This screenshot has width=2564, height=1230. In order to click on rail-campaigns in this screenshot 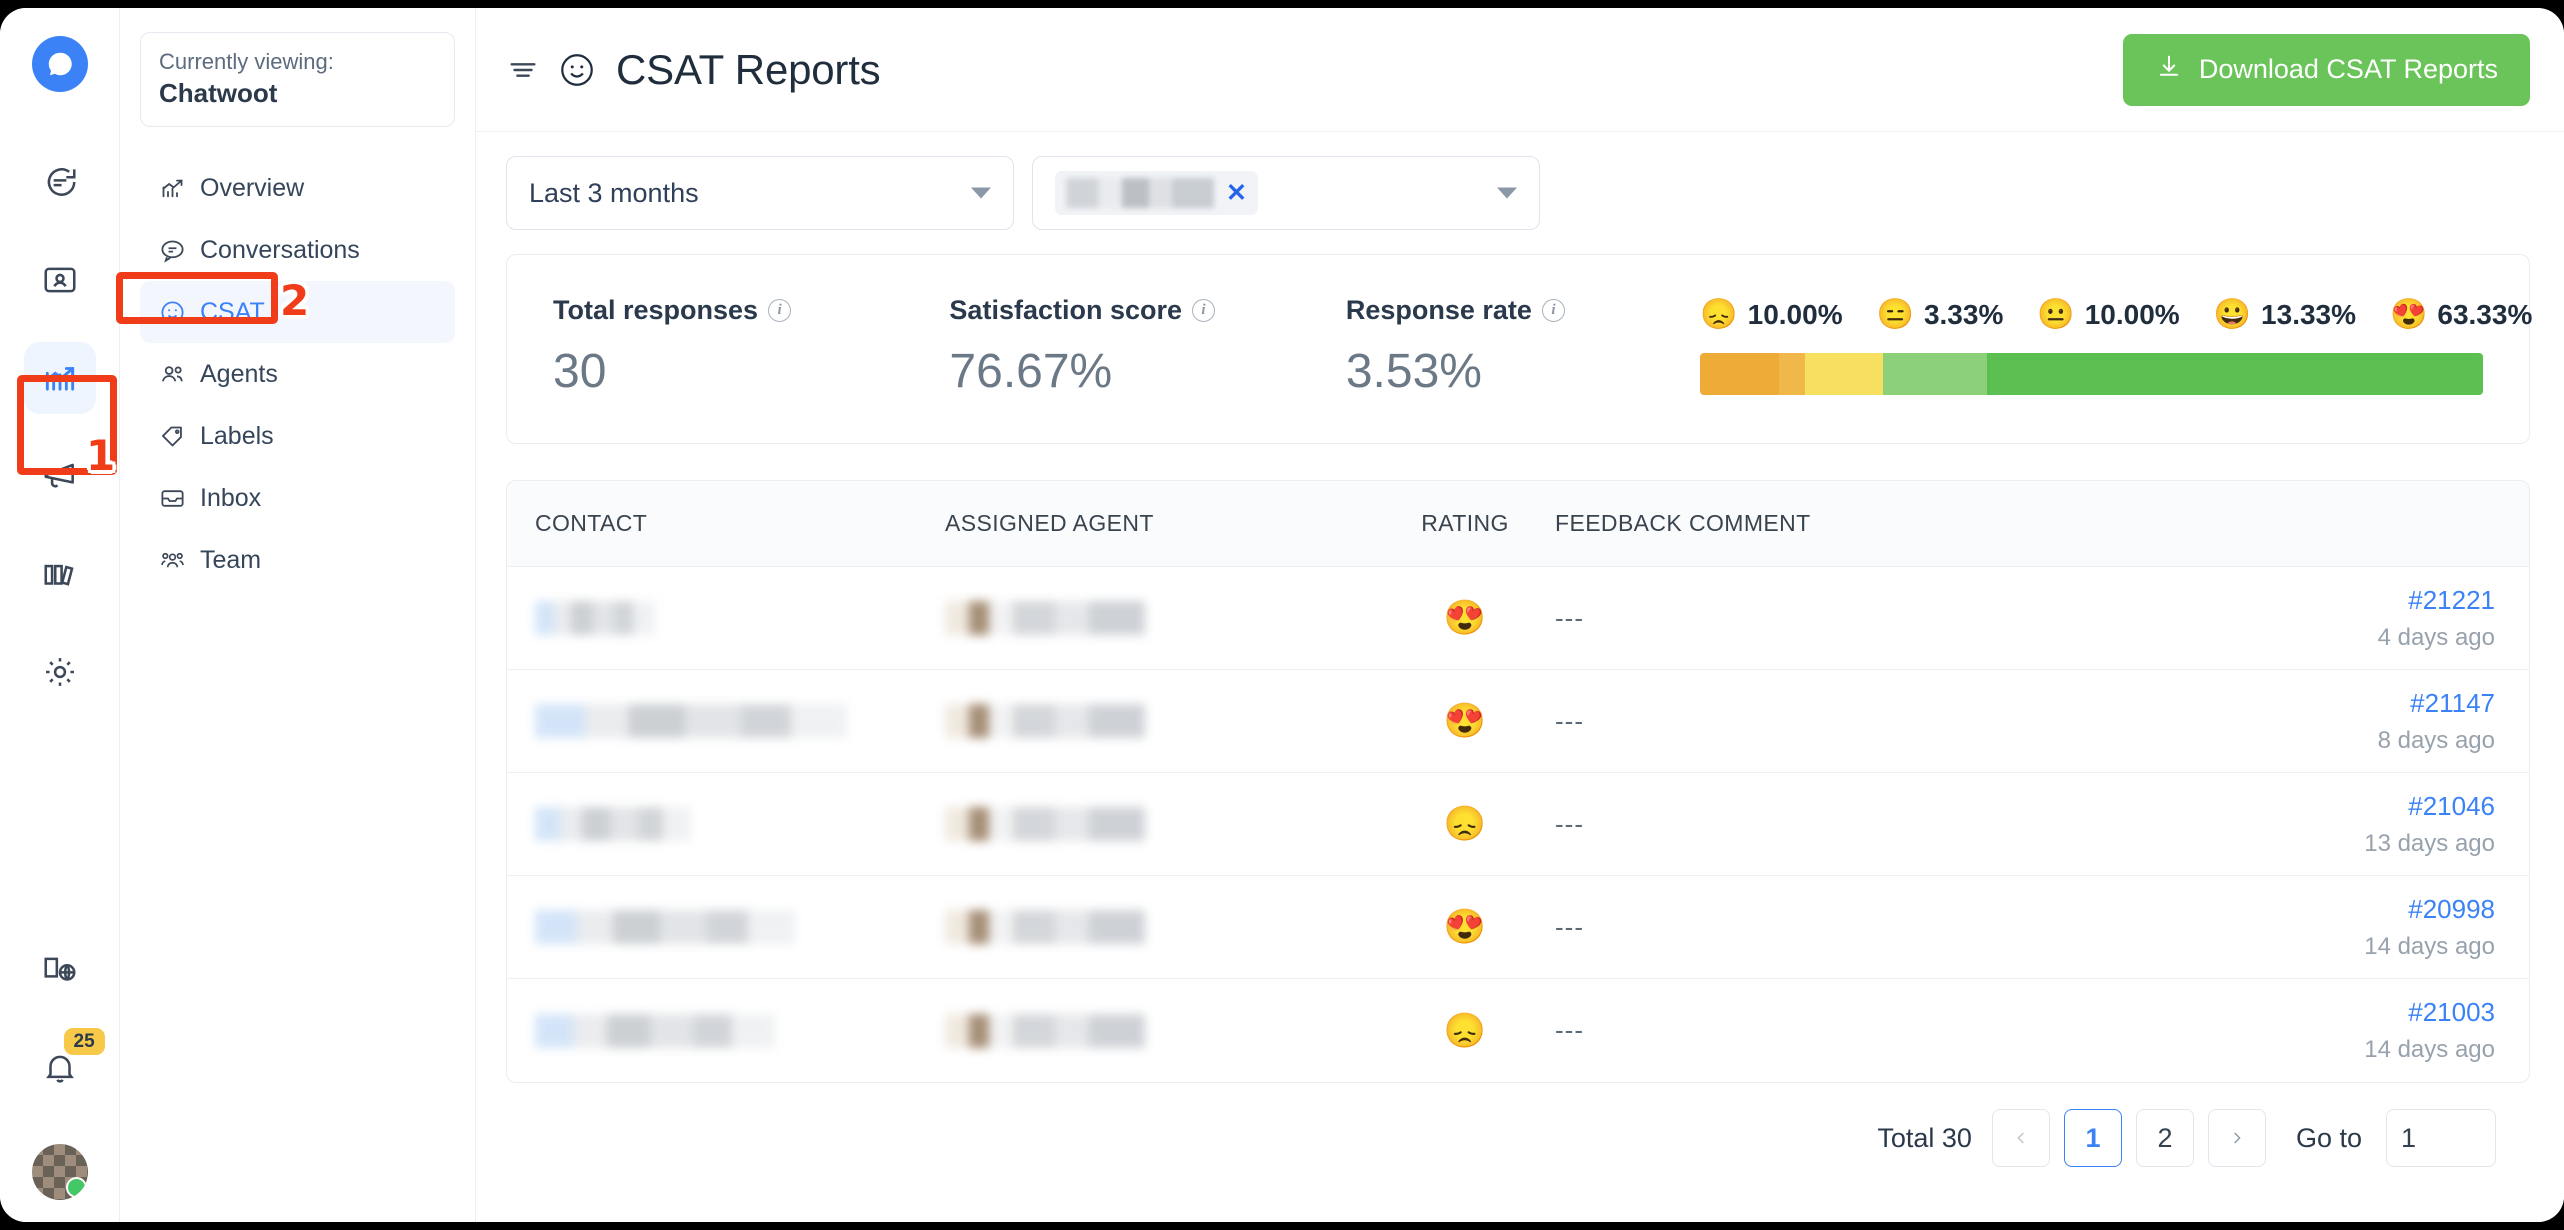, I will do `click(60, 476)`.